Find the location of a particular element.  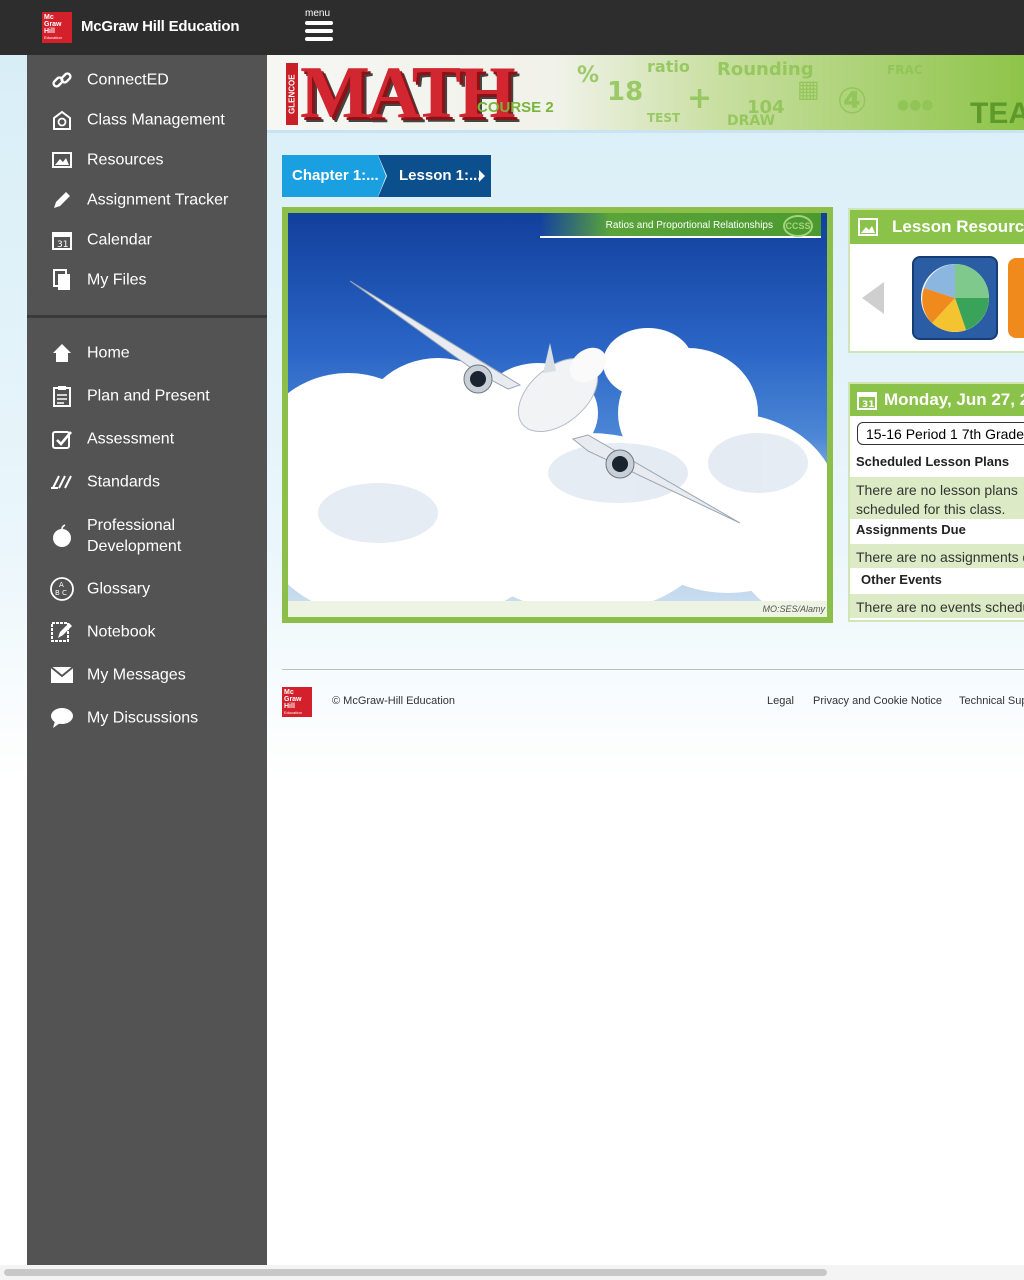

clipboard-icon is located at coordinates (62, 396).